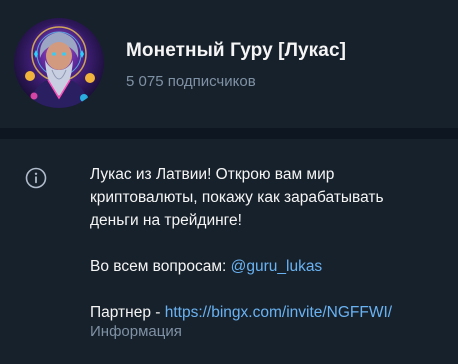  I want to click on username-link: @guru_lukas, so click(277, 266).